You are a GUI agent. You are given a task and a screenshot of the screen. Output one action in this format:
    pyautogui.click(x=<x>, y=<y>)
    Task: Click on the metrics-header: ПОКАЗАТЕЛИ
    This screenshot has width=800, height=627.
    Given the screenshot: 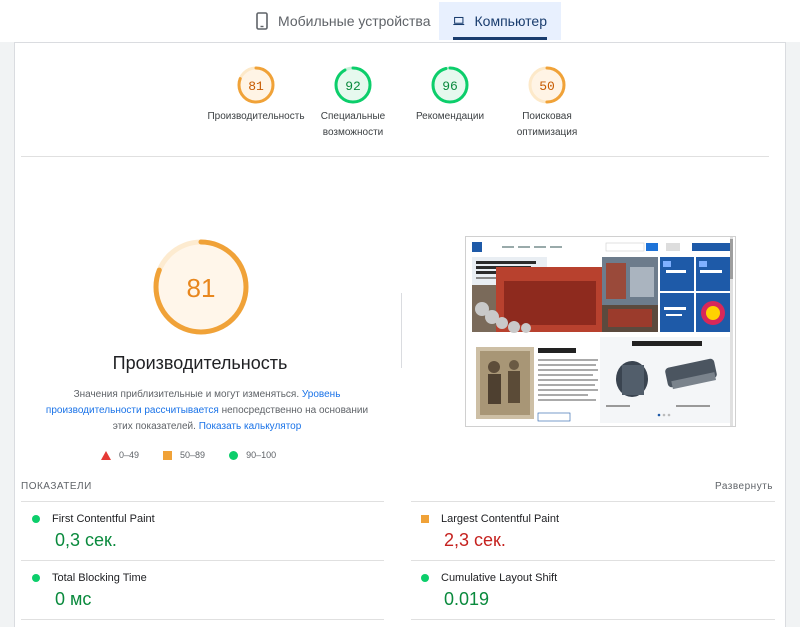 What is the action you would take?
    pyautogui.click(x=56, y=486)
    